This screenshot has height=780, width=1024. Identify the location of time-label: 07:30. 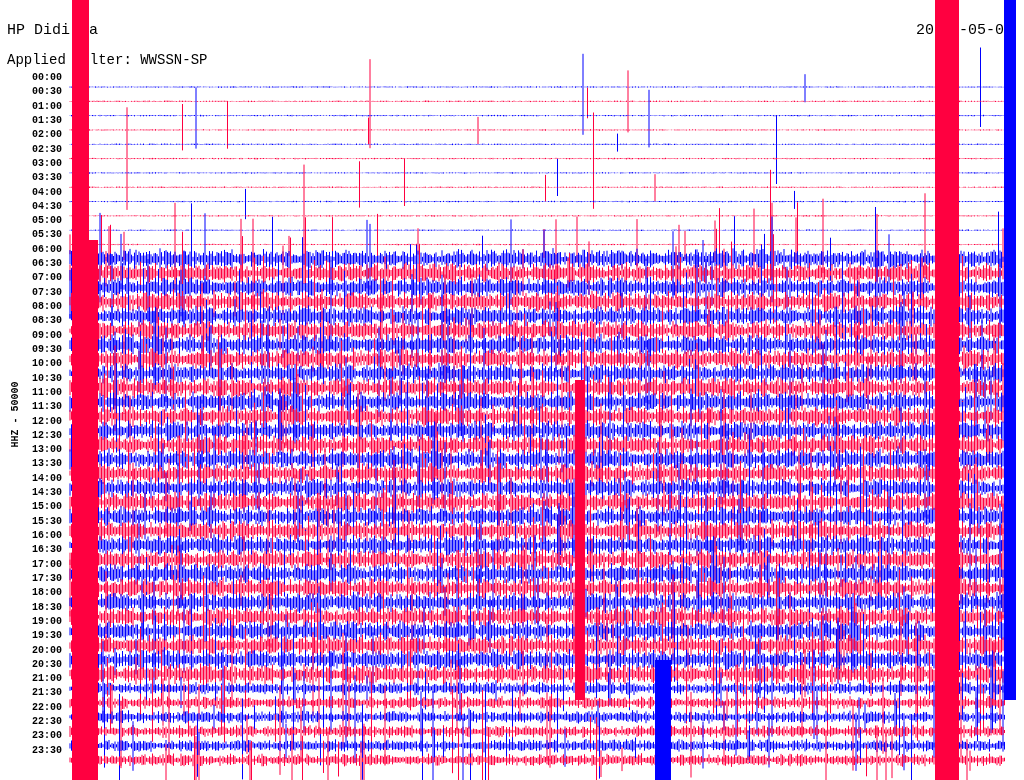
(46, 292).